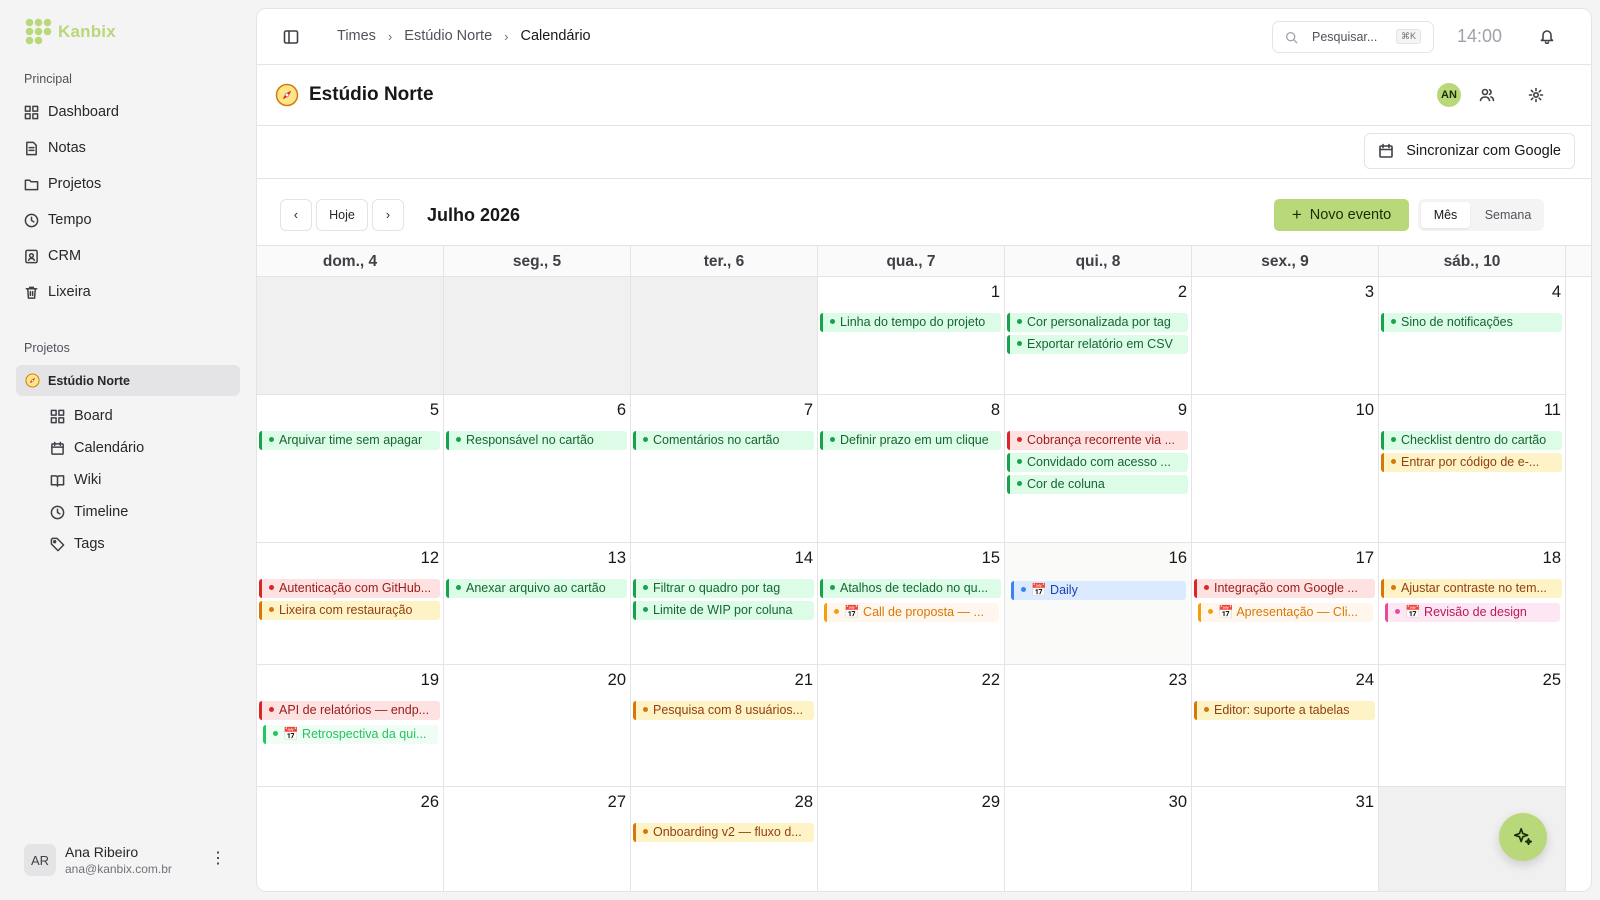  What do you see at coordinates (1285, 336) in the screenshot?
I see `calendar-day: 3` at bounding box center [1285, 336].